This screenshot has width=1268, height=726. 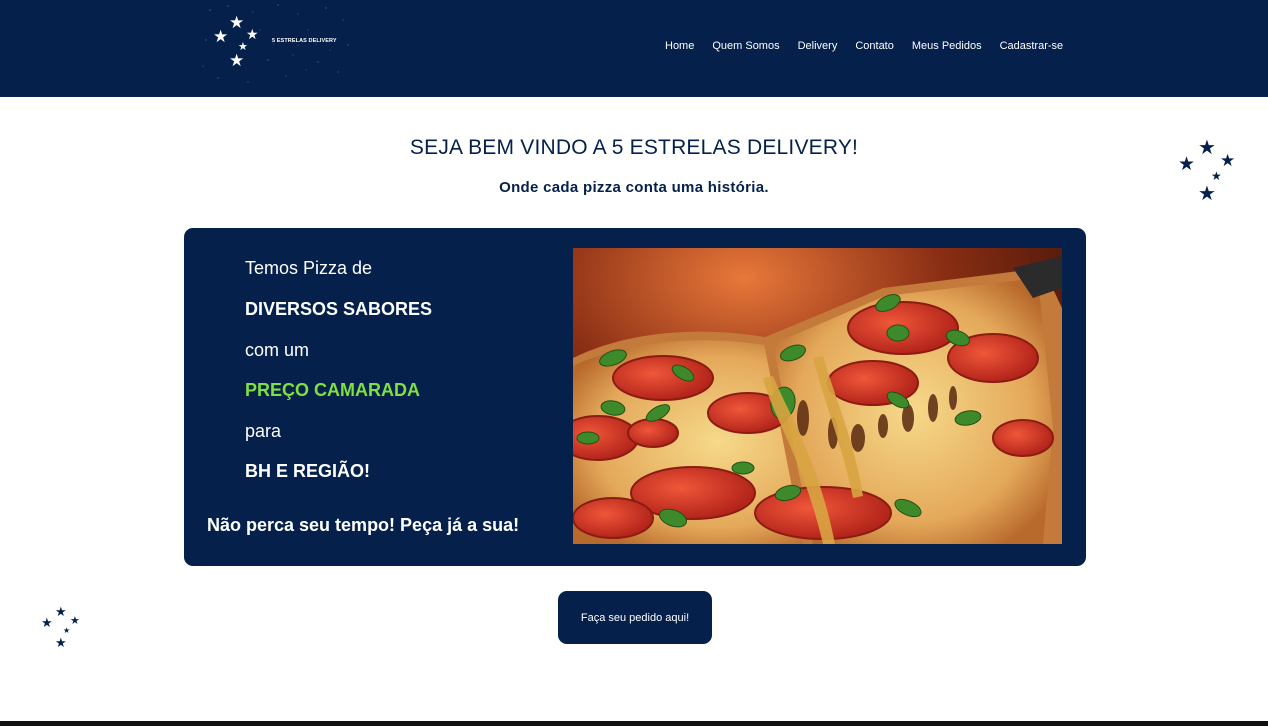 What do you see at coordinates (634, 147) in the screenshot?
I see `page-title: SEJA BEM VINDO A 5 ESTRELAS DELIVERY!` at bounding box center [634, 147].